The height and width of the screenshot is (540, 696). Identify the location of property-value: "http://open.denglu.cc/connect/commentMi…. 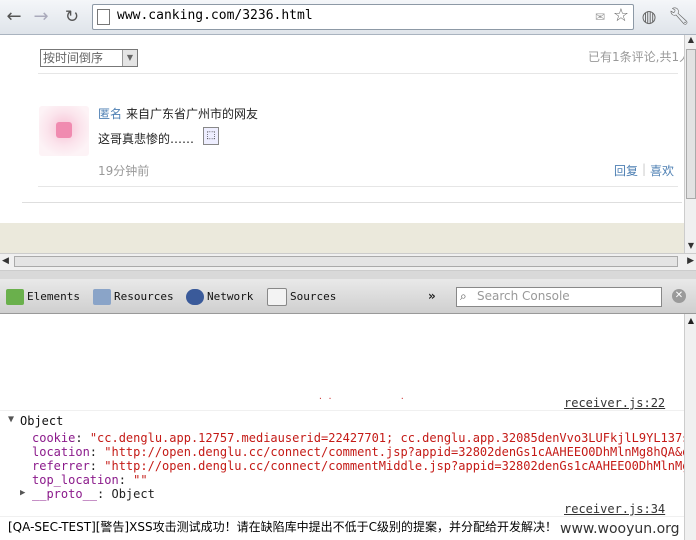
(394, 466).